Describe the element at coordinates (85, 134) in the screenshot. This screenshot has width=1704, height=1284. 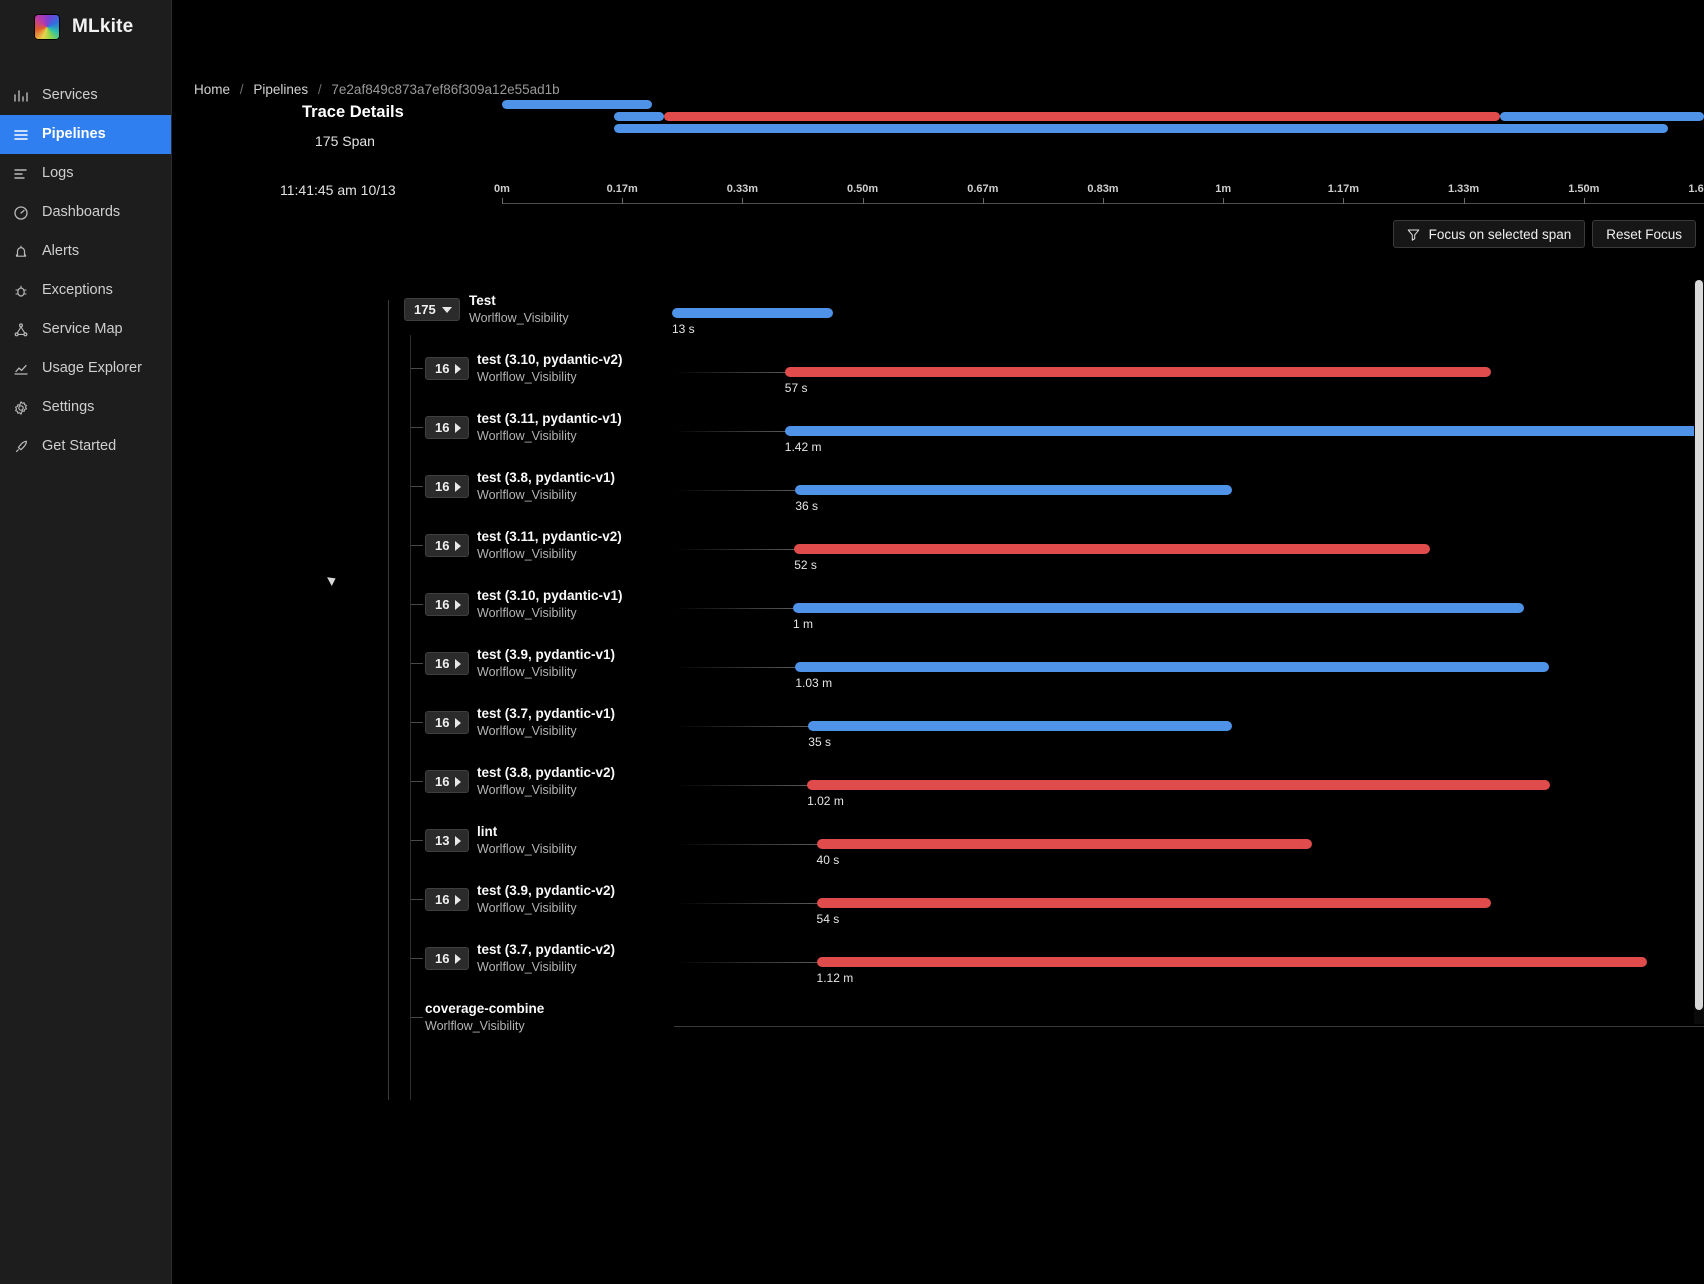
I see `sidebar-item-pipelines: Pipelines` at that location.